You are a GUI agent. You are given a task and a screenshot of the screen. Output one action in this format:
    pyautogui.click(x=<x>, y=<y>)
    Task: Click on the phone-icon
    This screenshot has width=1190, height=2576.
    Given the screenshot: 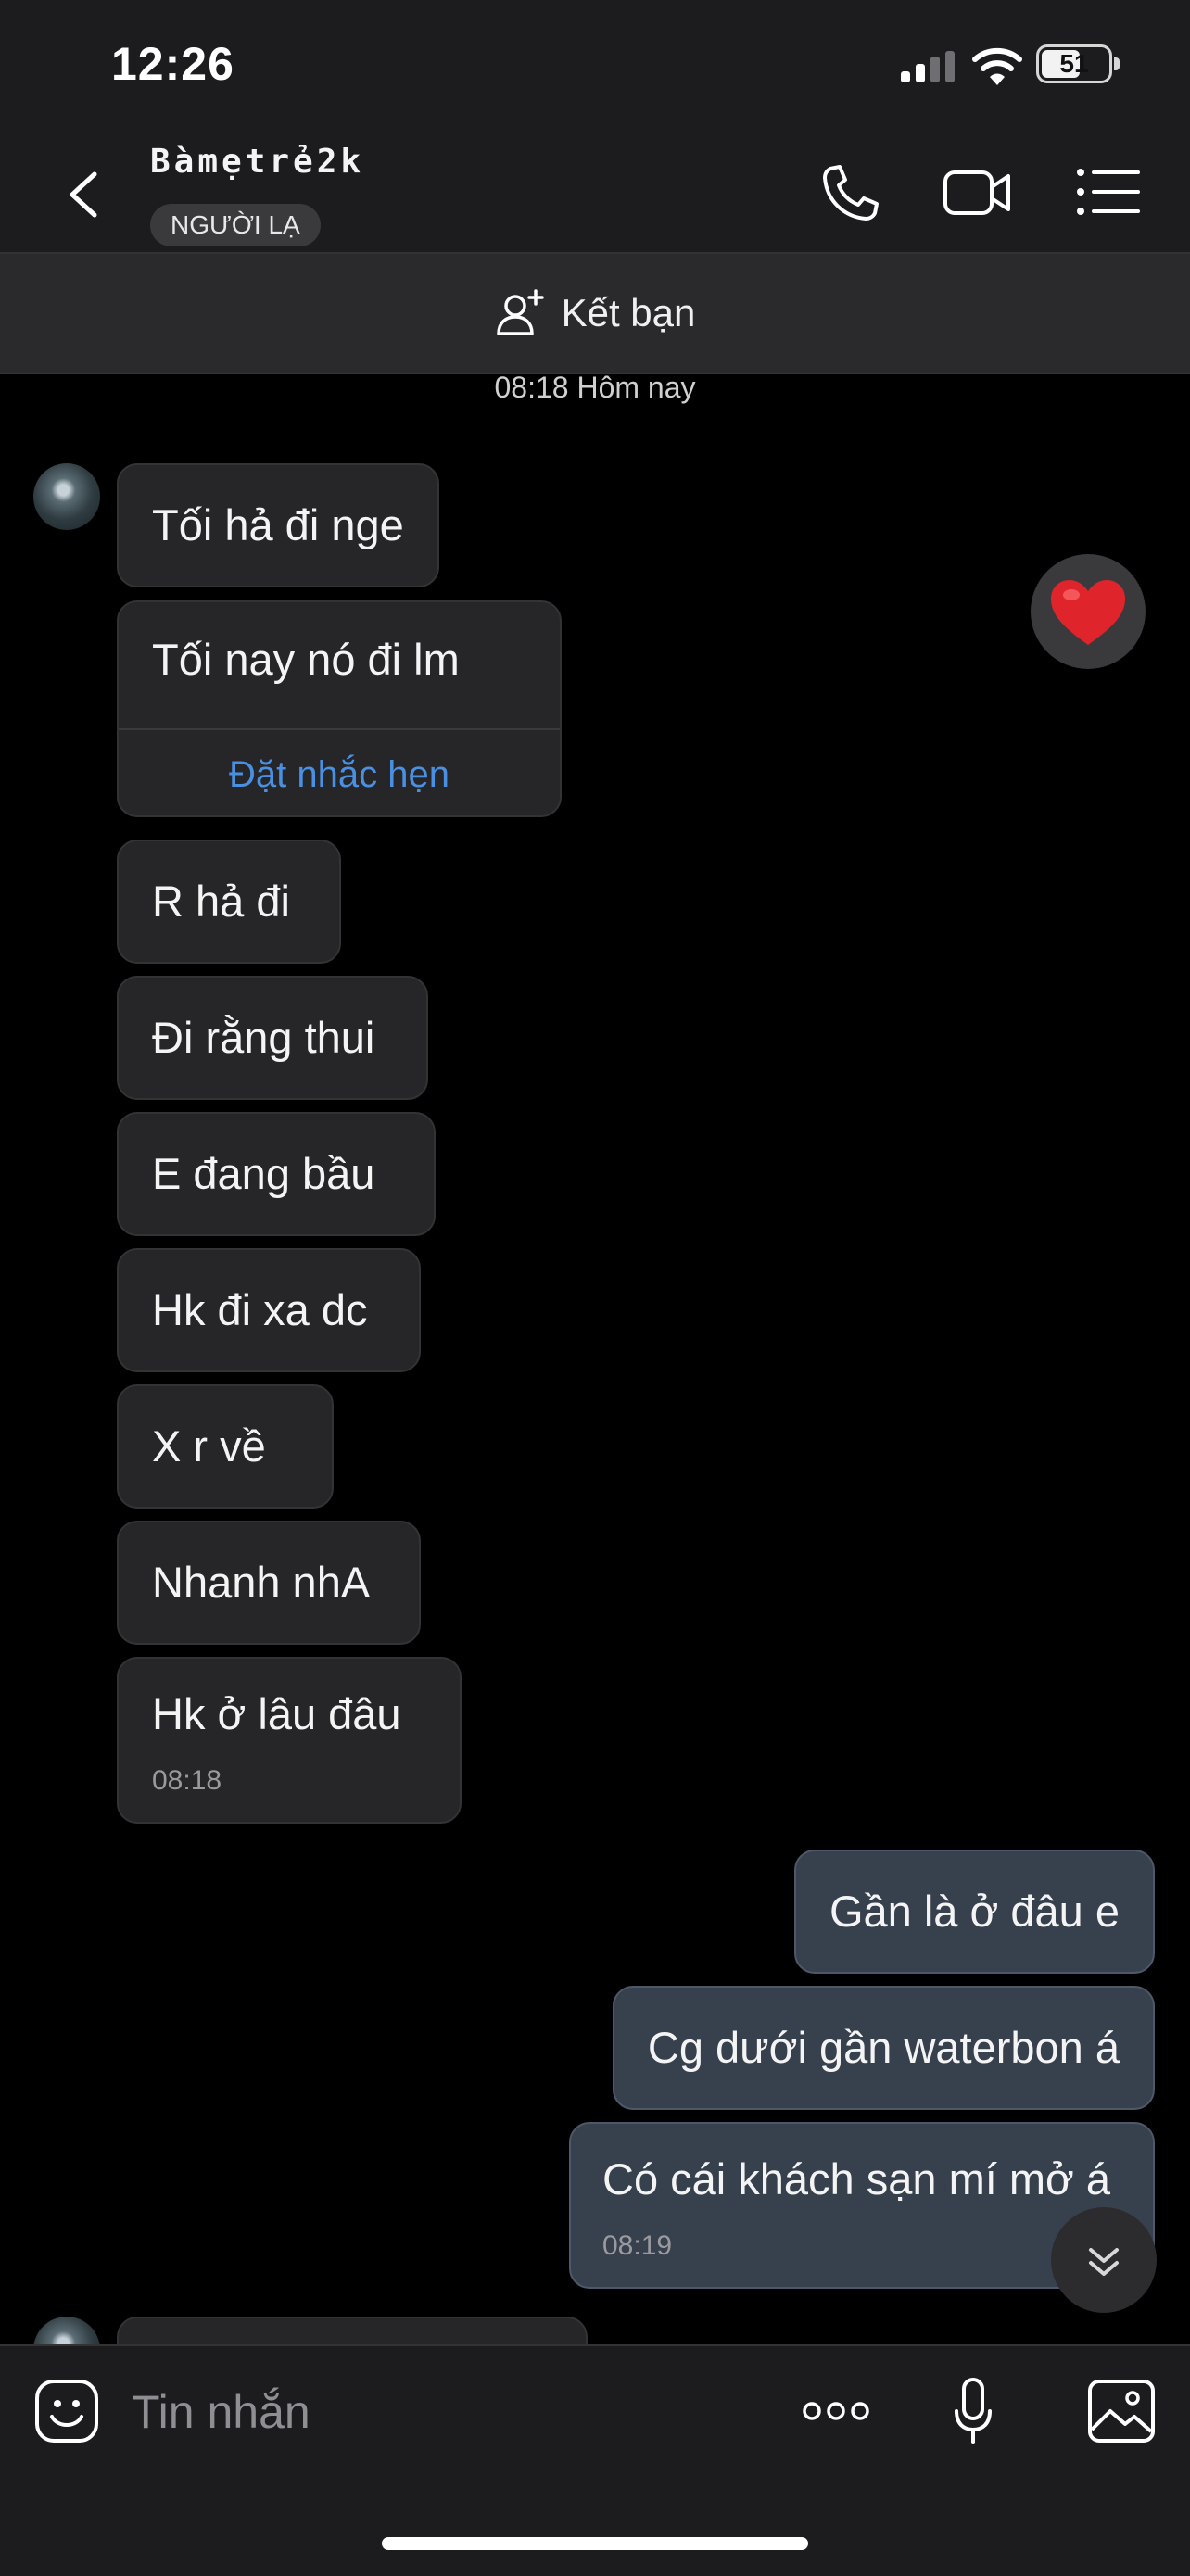 What is the action you would take?
    pyautogui.click(x=851, y=192)
    